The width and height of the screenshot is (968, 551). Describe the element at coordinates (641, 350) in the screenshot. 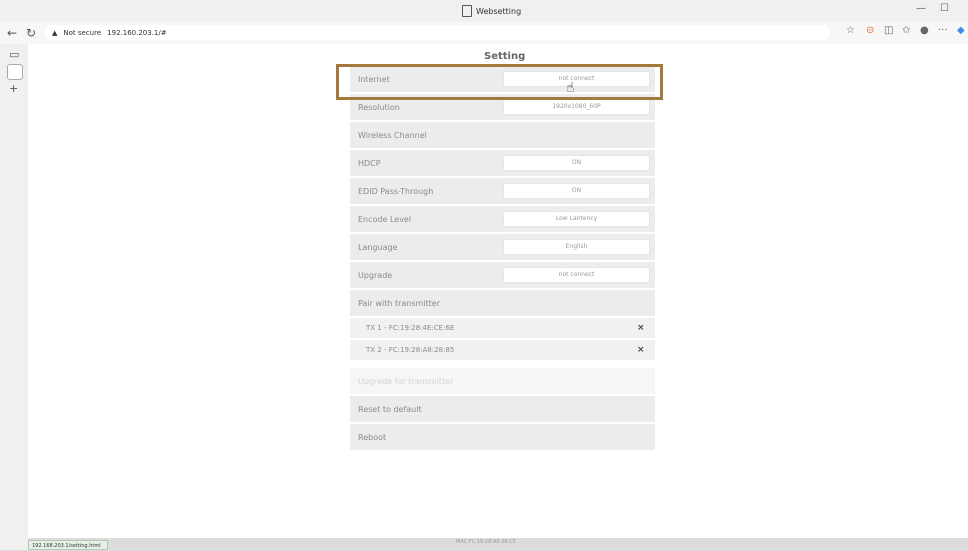

I see `remove-transmitter-2-icon: ×` at that location.